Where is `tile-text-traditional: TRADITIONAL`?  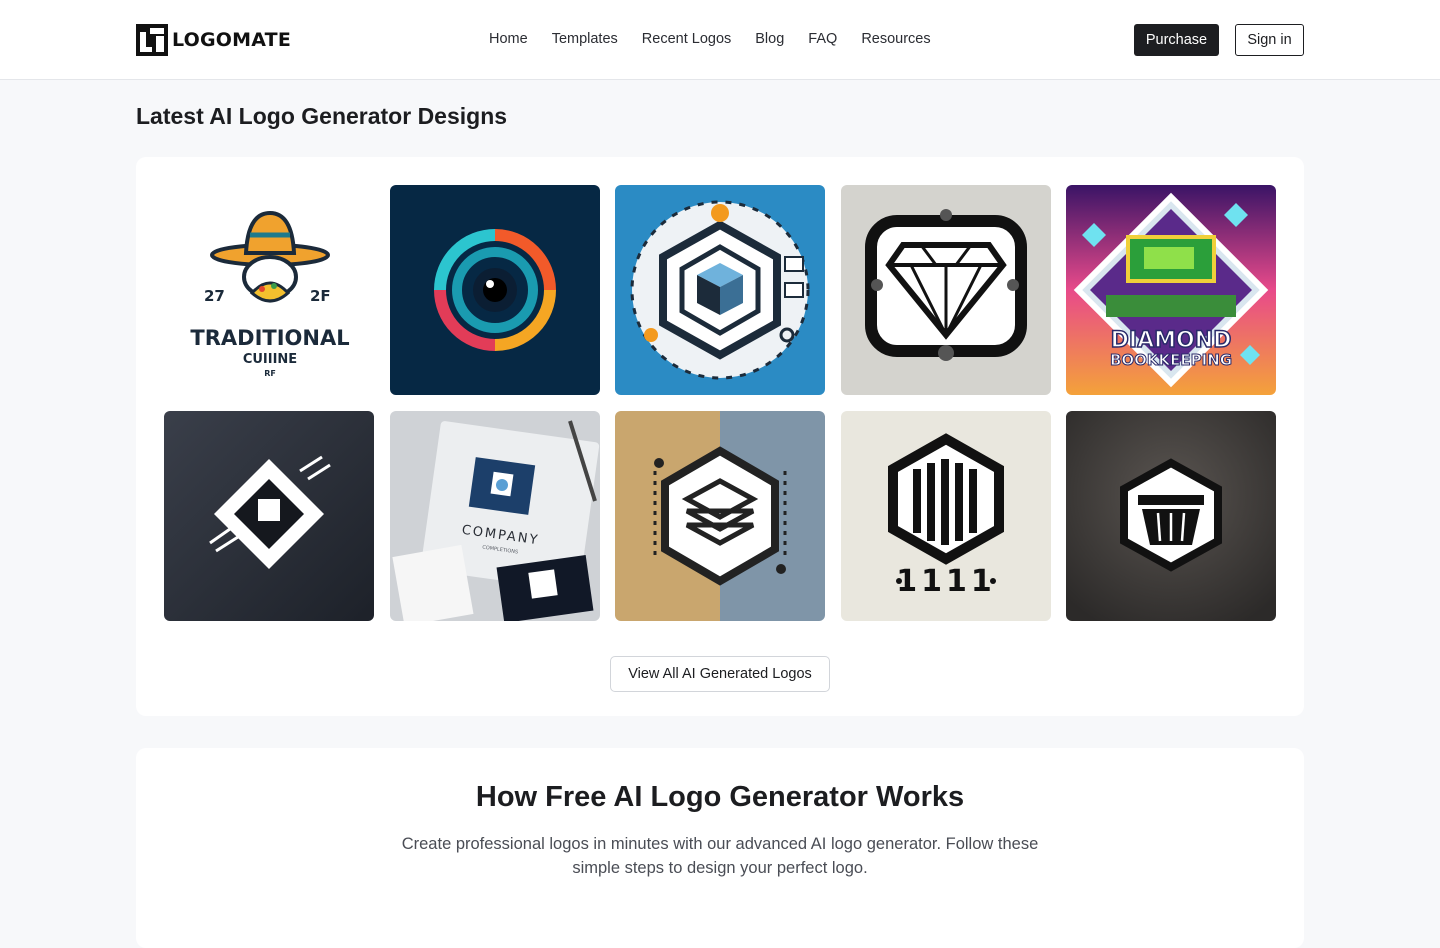
tile-text-traditional: TRADITIONAL is located at coordinates (269, 338).